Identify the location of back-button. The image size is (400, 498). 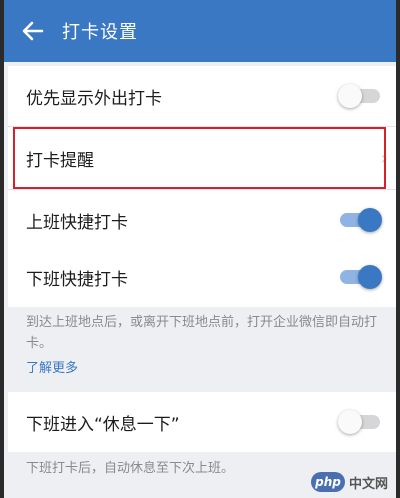
(33, 31).